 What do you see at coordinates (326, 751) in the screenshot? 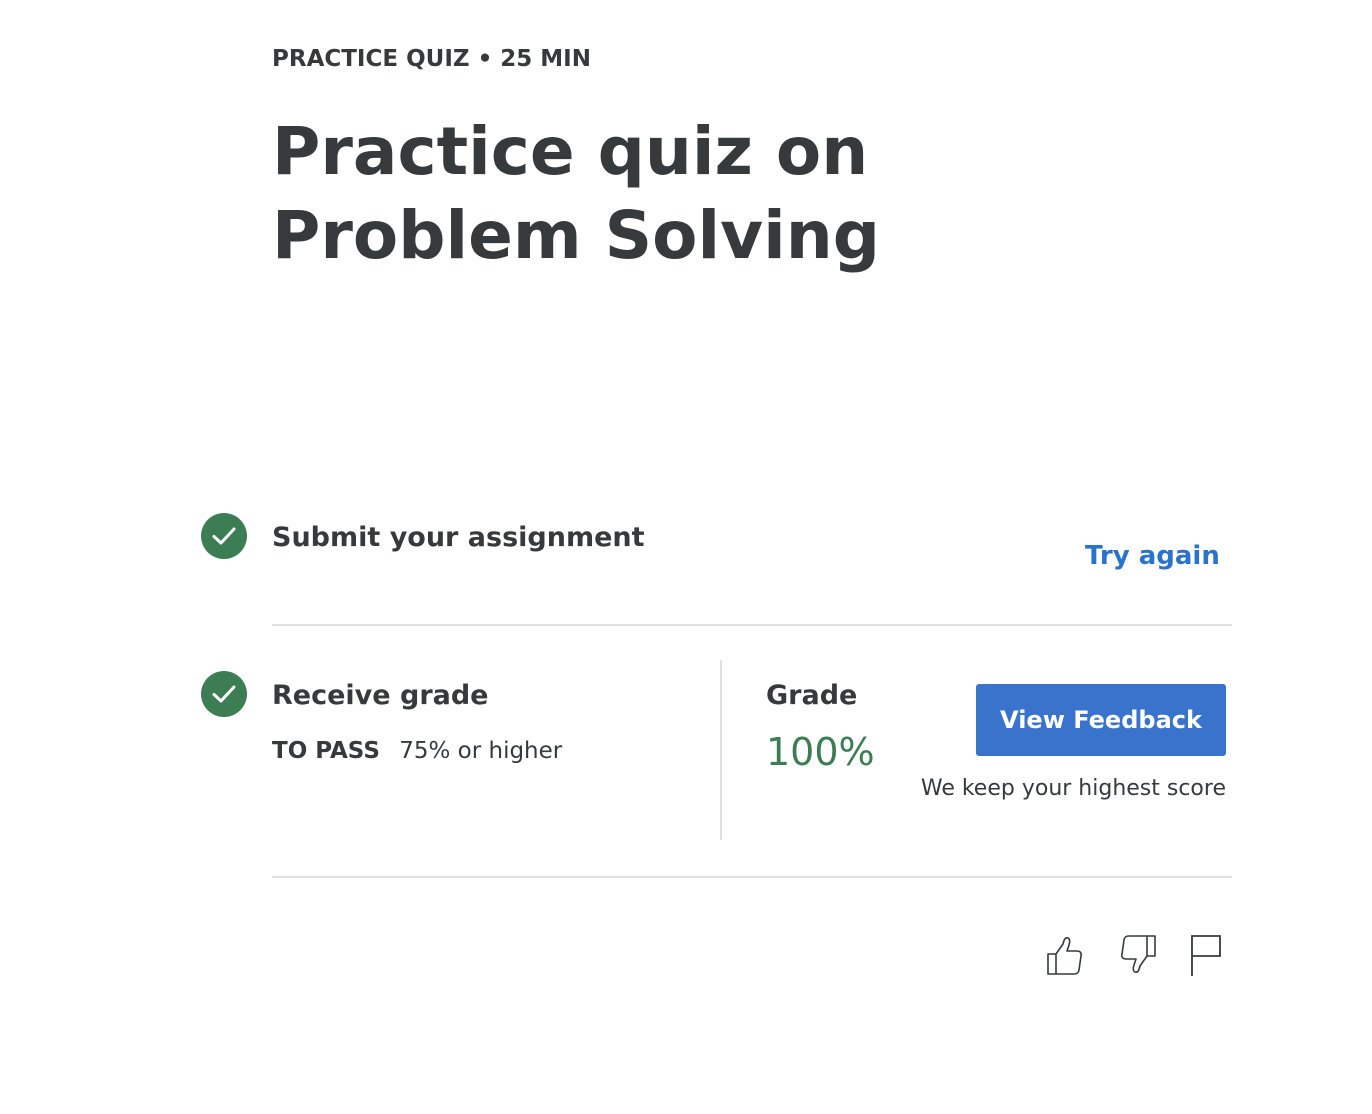
I see `to-pass-label: TO PASS` at bounding box center [326, 751].